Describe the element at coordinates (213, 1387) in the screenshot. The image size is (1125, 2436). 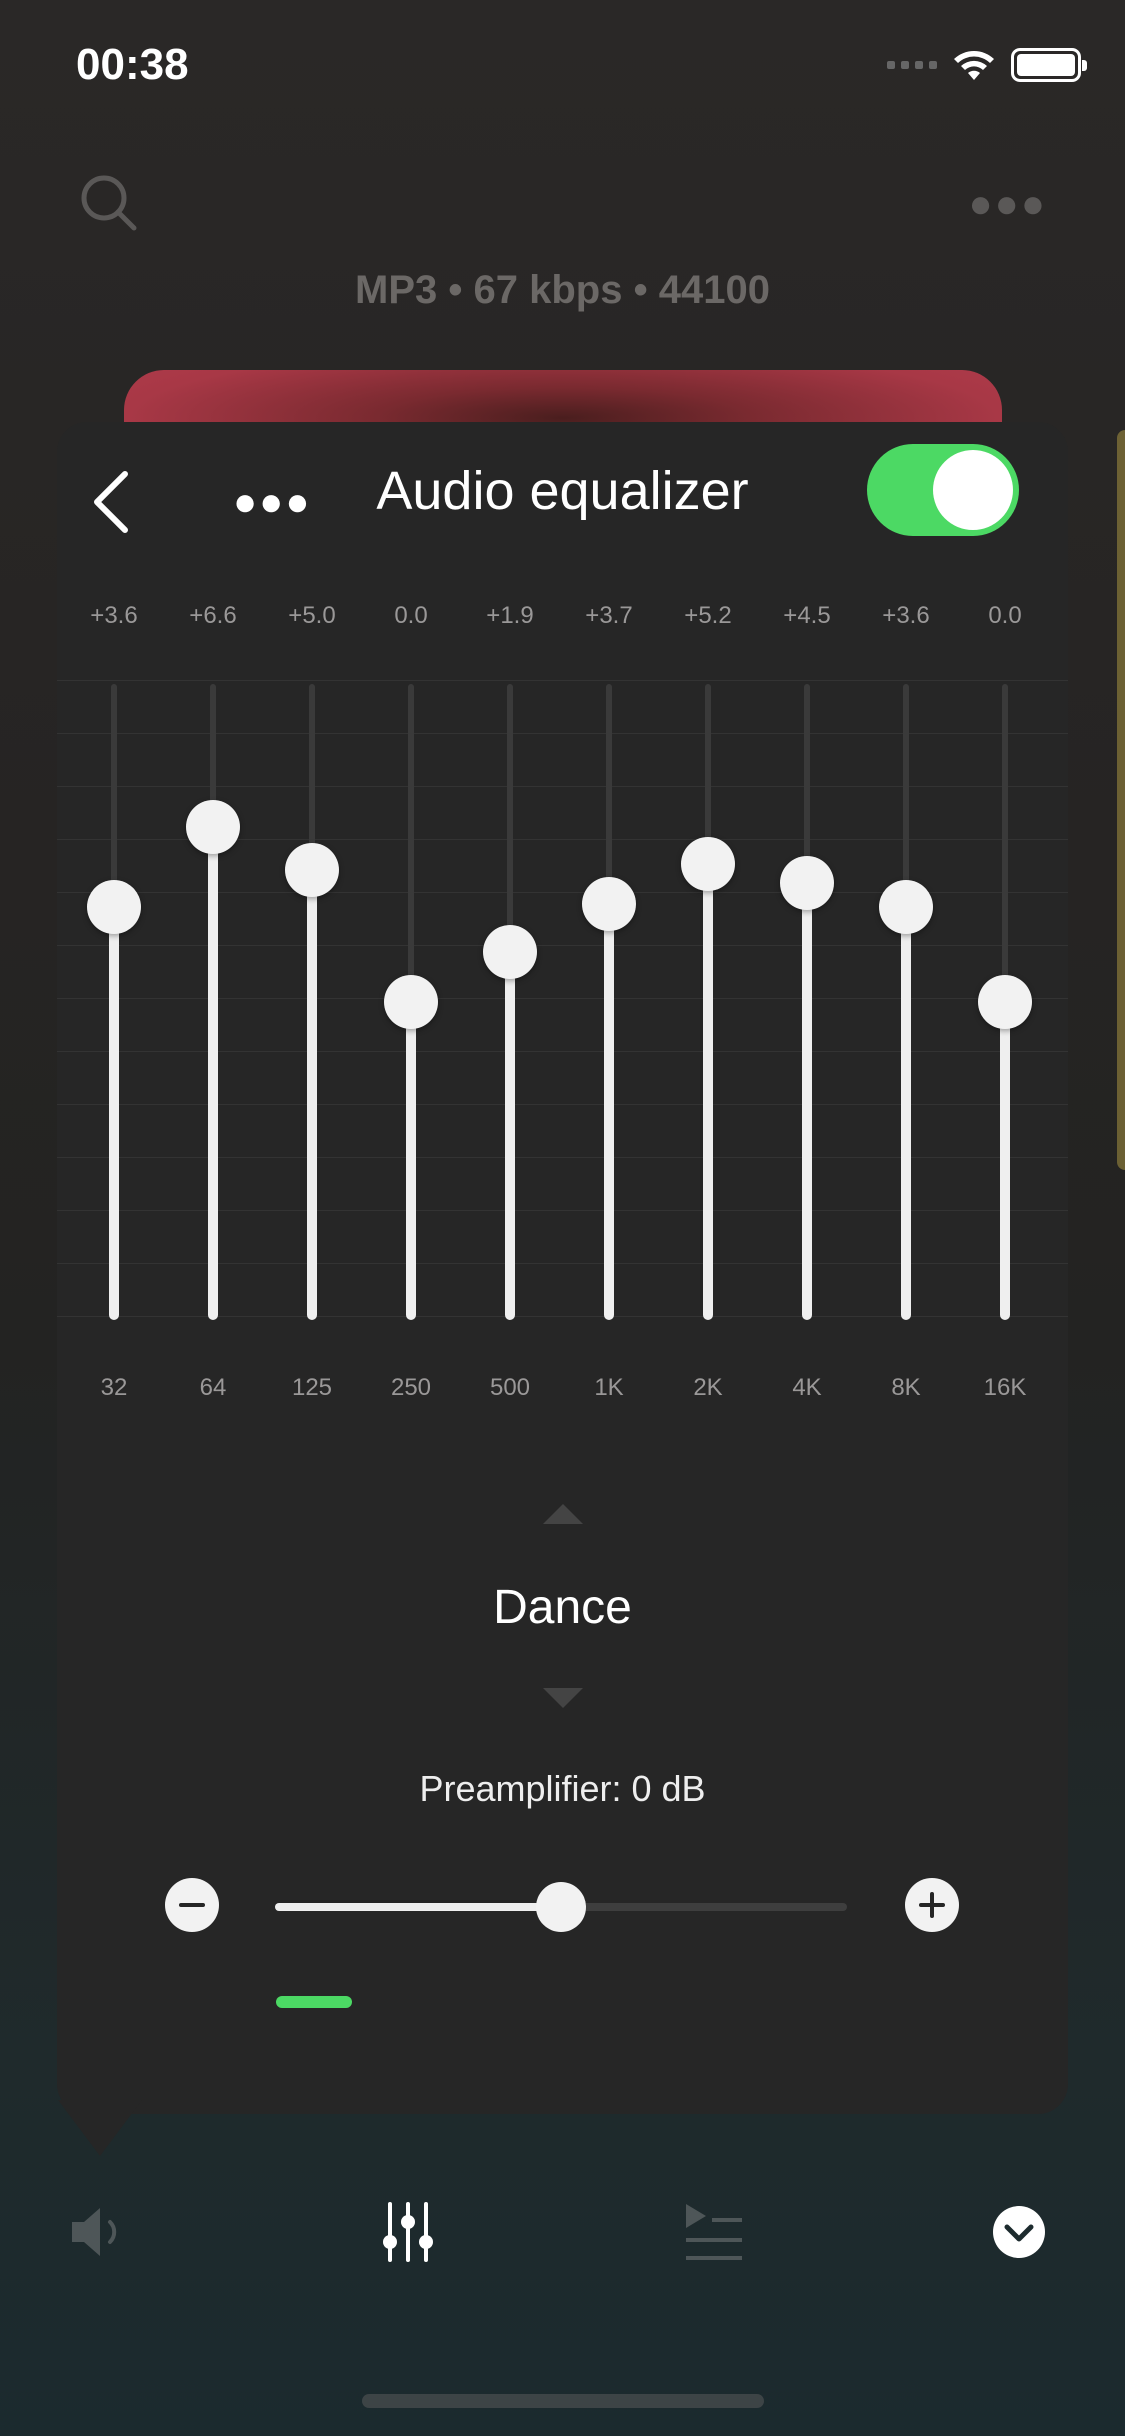
I see `frequency-label: 64` at that location.